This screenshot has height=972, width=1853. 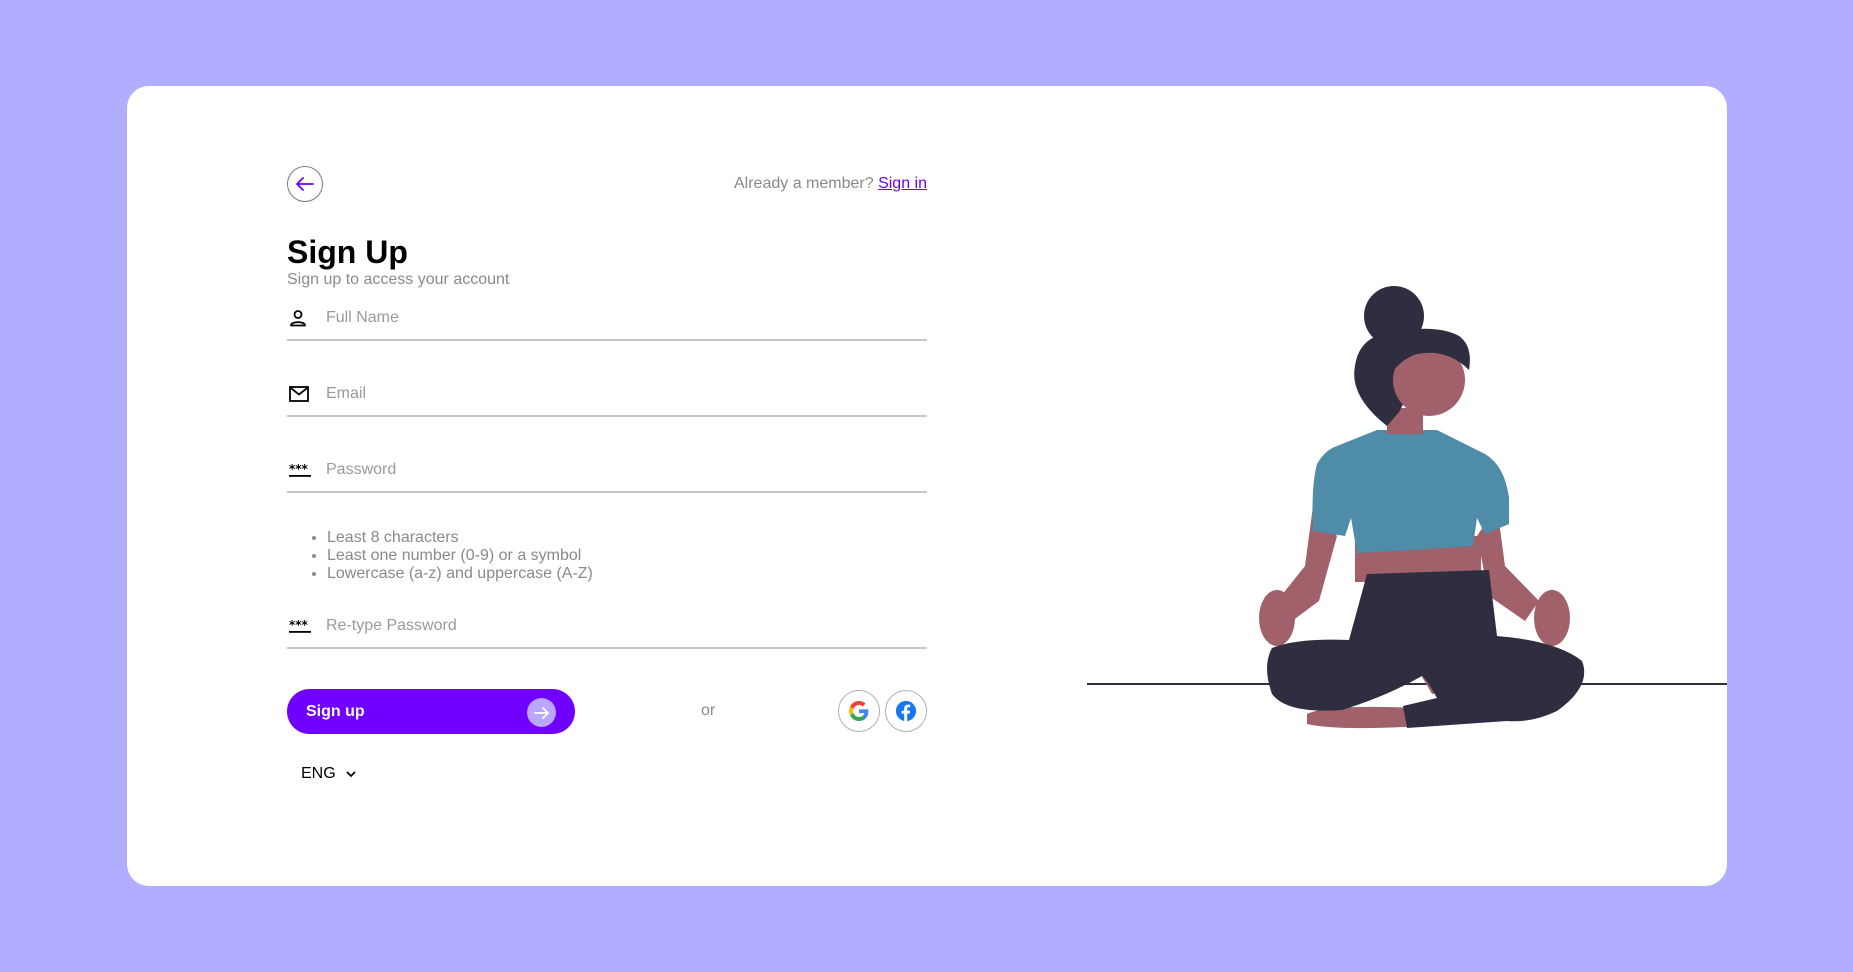 I want to click on password-placeholder: Password, so click(x=361, y=469).